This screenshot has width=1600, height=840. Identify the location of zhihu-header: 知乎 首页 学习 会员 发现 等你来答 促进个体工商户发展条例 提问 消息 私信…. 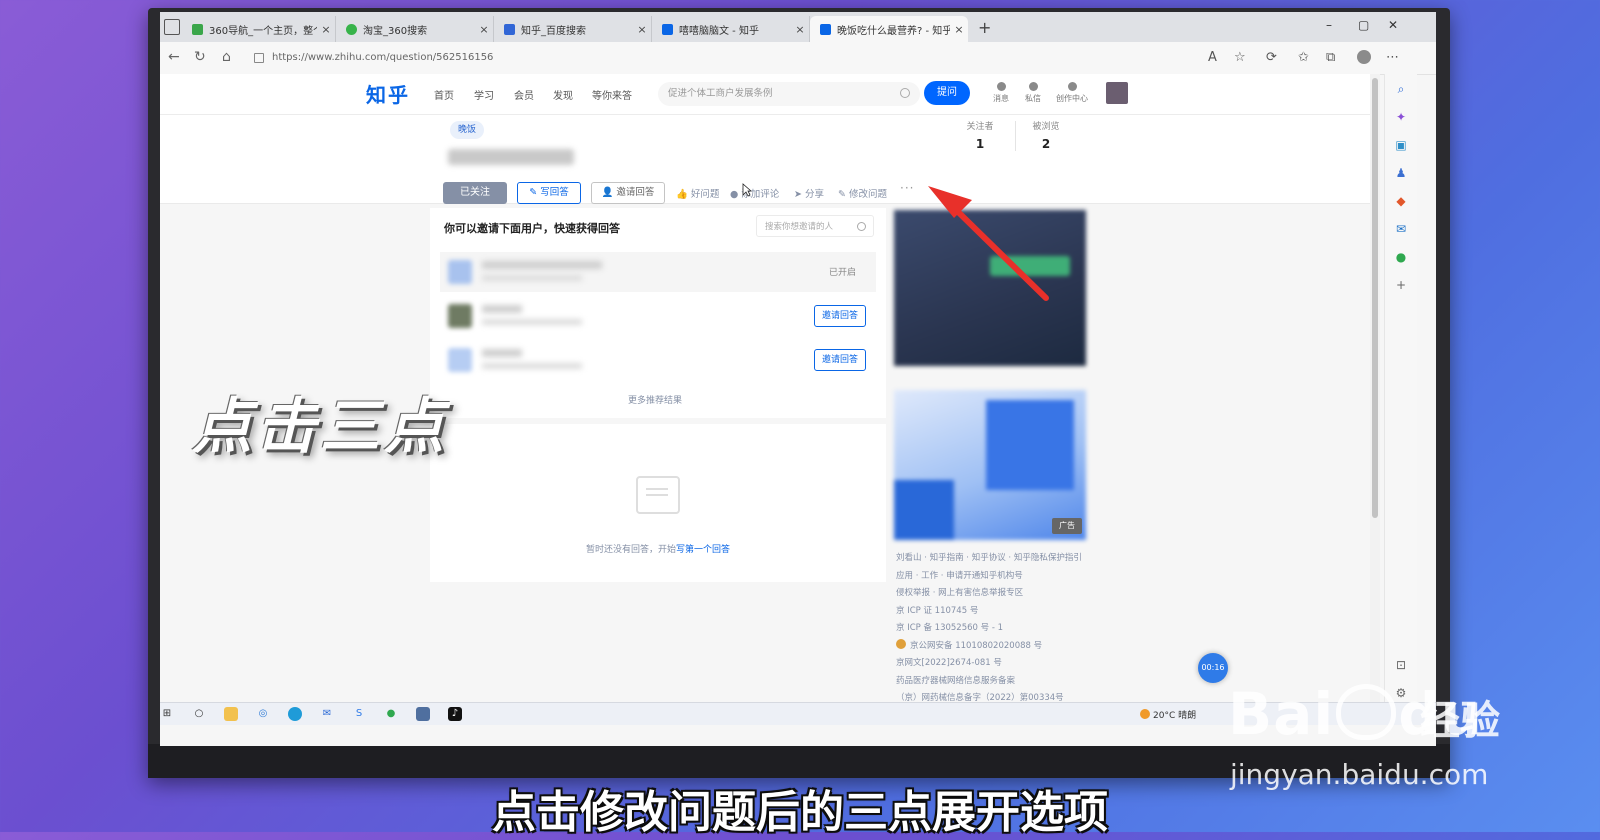
(765, 94).